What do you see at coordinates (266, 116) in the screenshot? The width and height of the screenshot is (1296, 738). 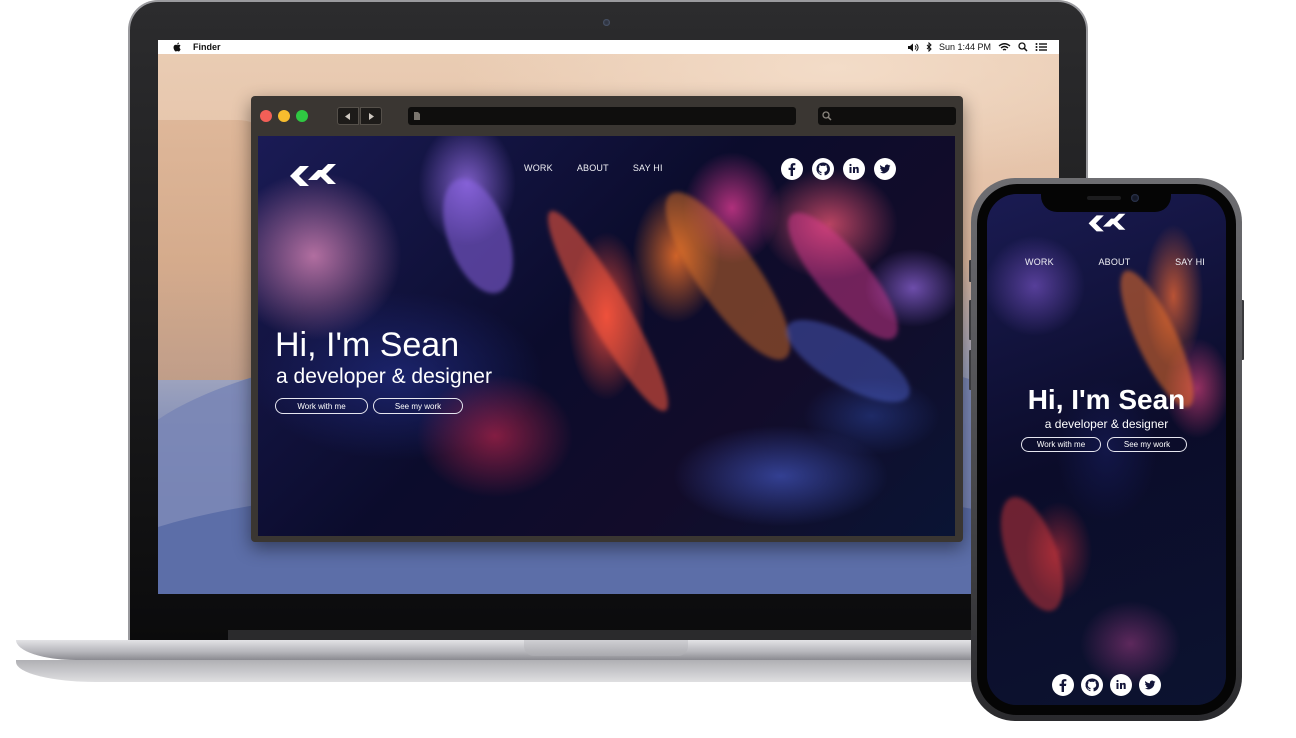 I see `close-window-button` at bounding box center [266, 116].